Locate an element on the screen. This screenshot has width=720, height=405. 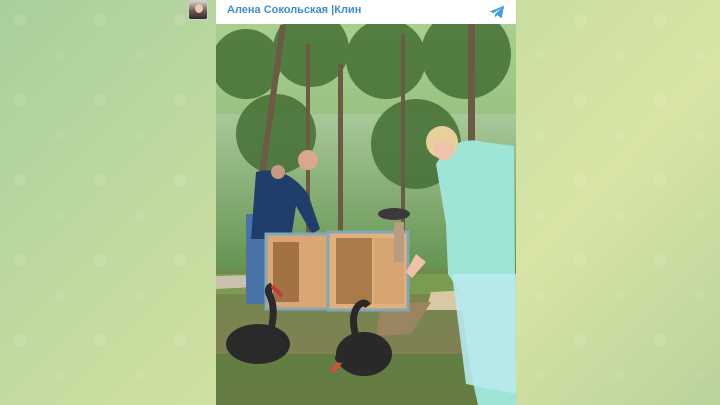
telegram-icon is located at coordinates (497, 12).